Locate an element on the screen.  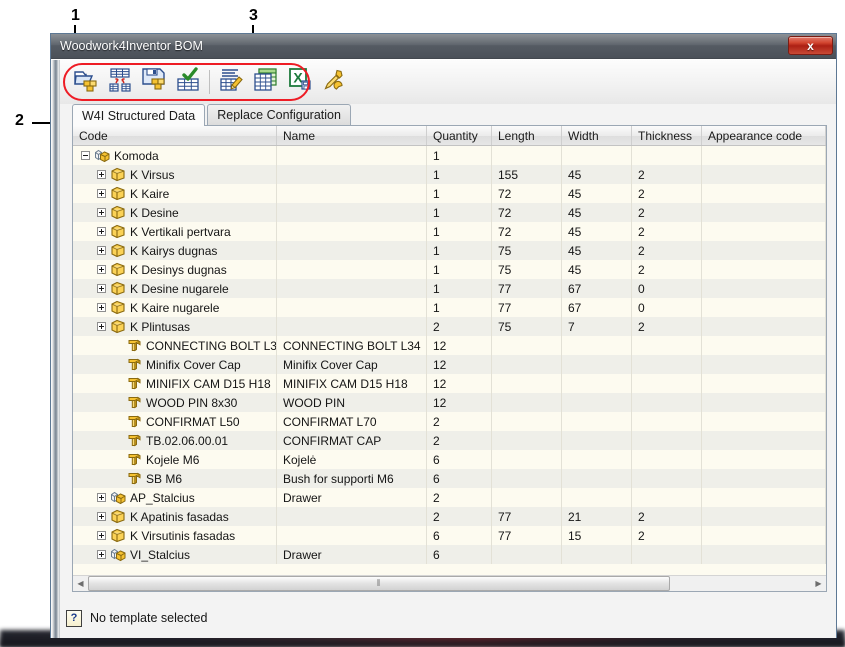
cell-code: CONNECTING BOLT L34 is located at coordinates (175, 345).